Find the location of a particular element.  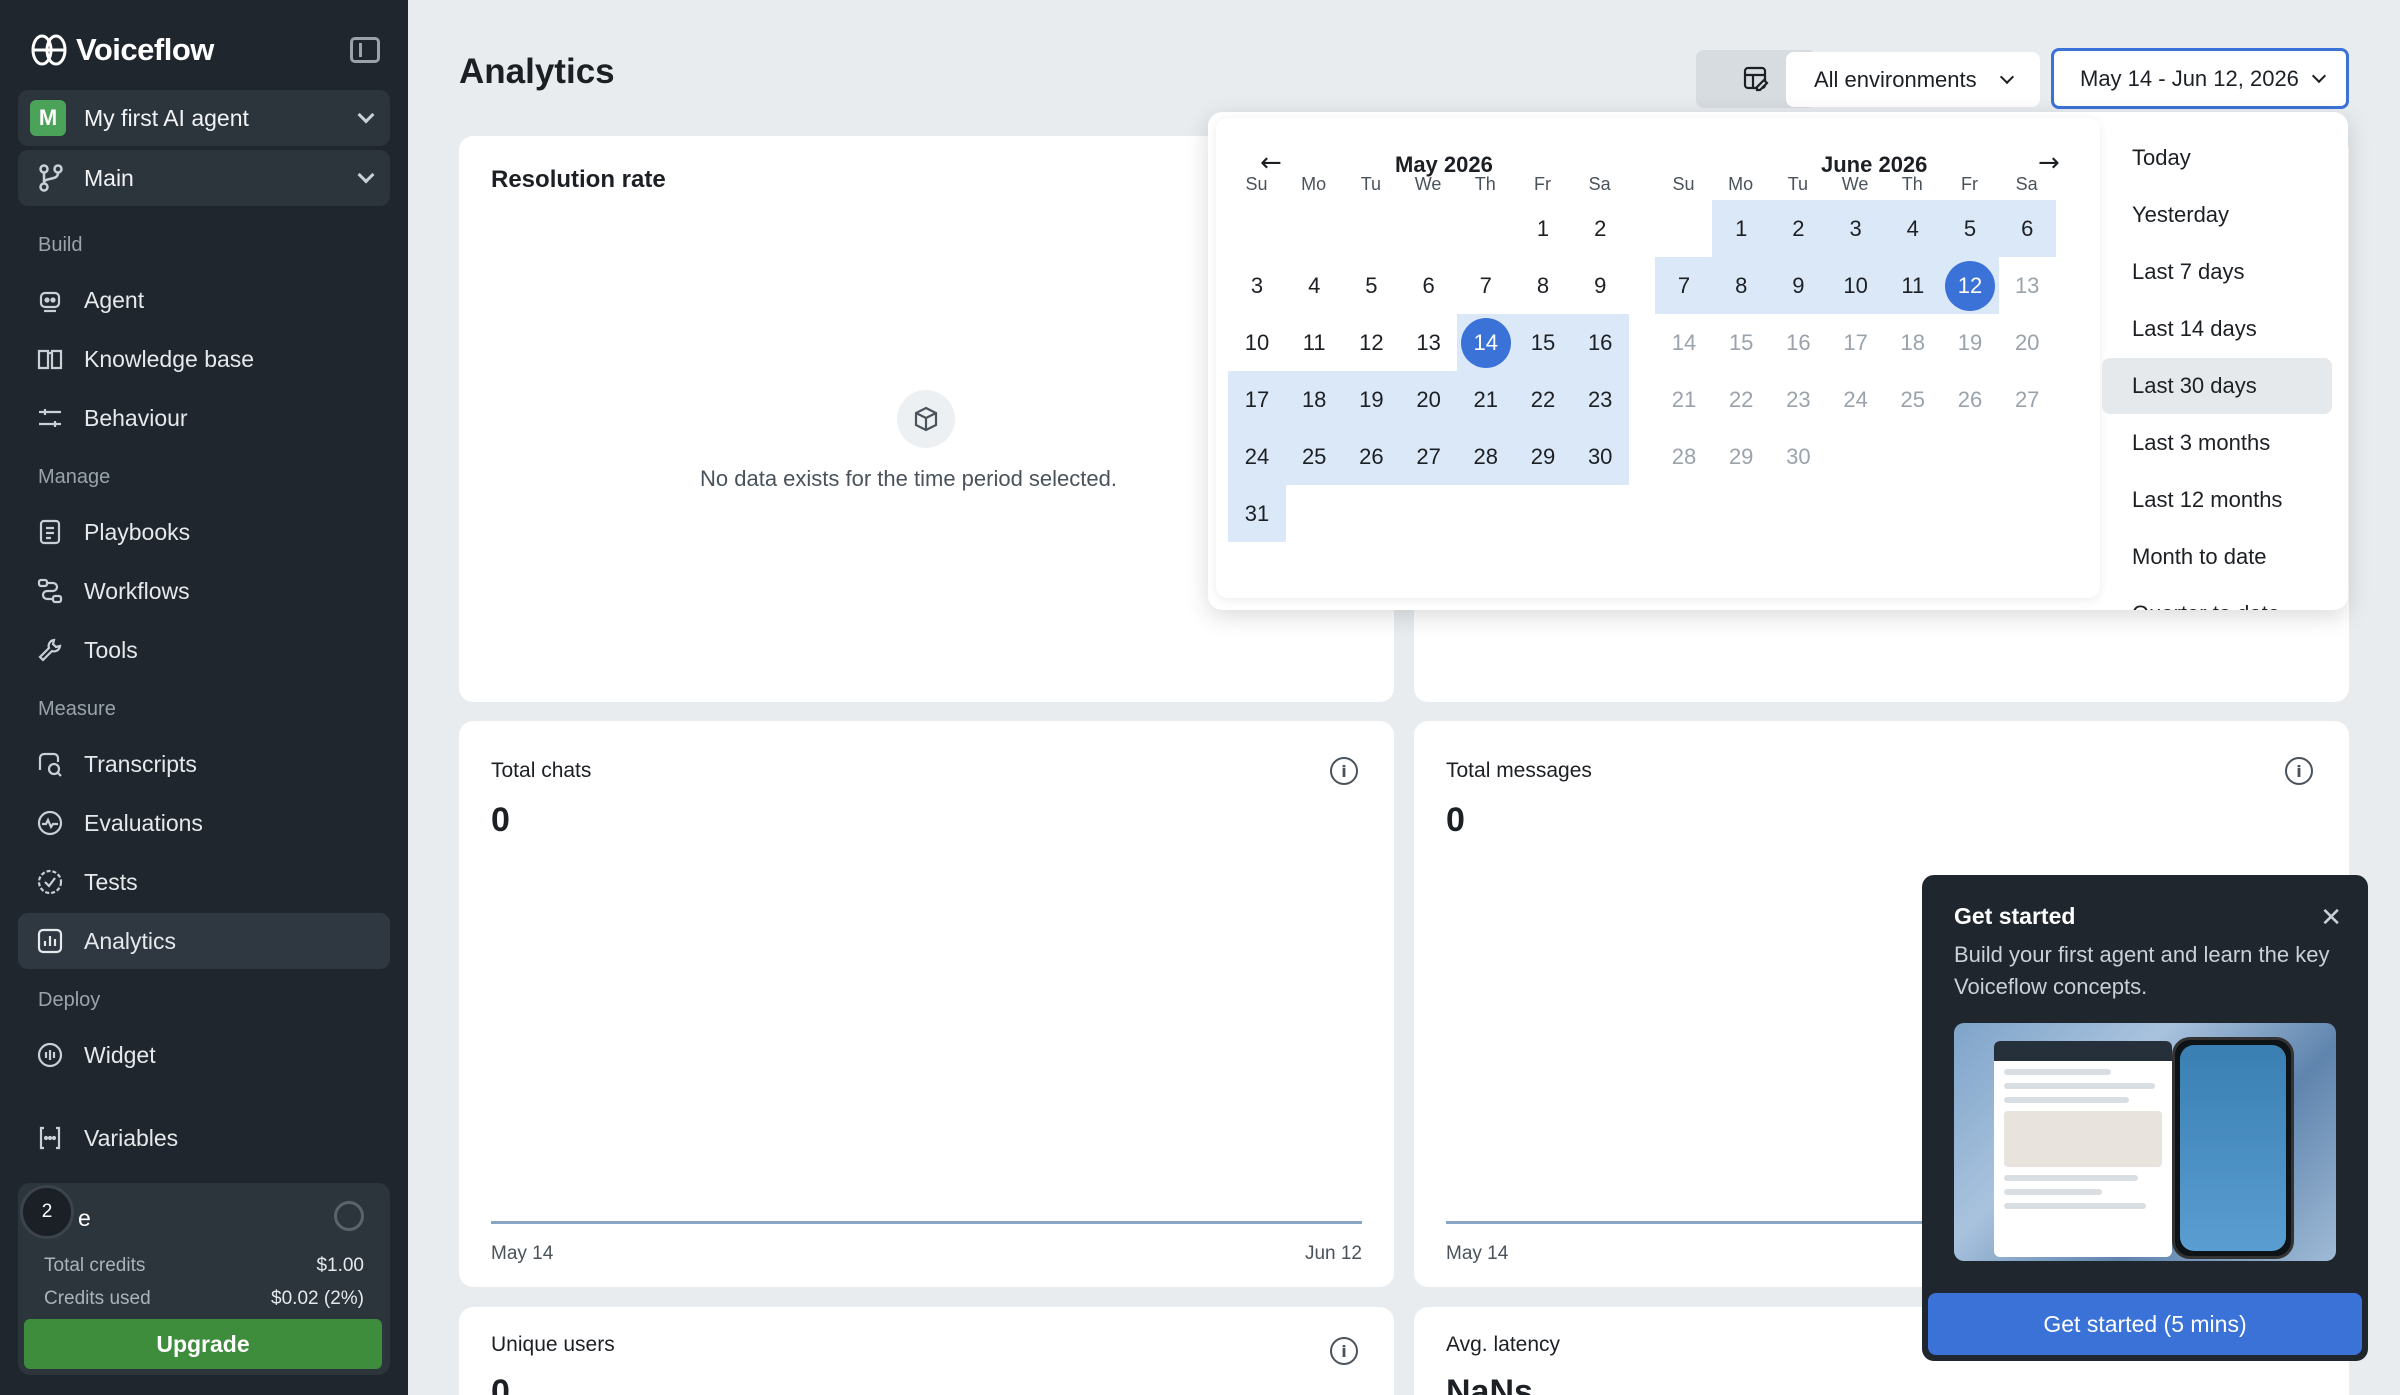

wrench-icon is located at coordinates (50, 650).